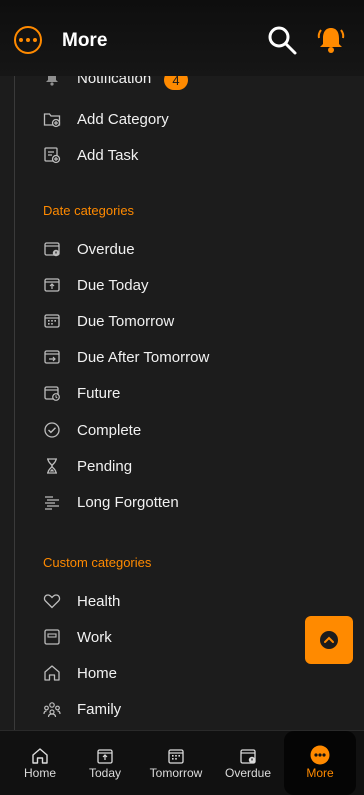 This screenshot has width=364, height=795. Describe the element at coordinates (52, 466) in the screenshot. I see `hourglass-icon` at that location.